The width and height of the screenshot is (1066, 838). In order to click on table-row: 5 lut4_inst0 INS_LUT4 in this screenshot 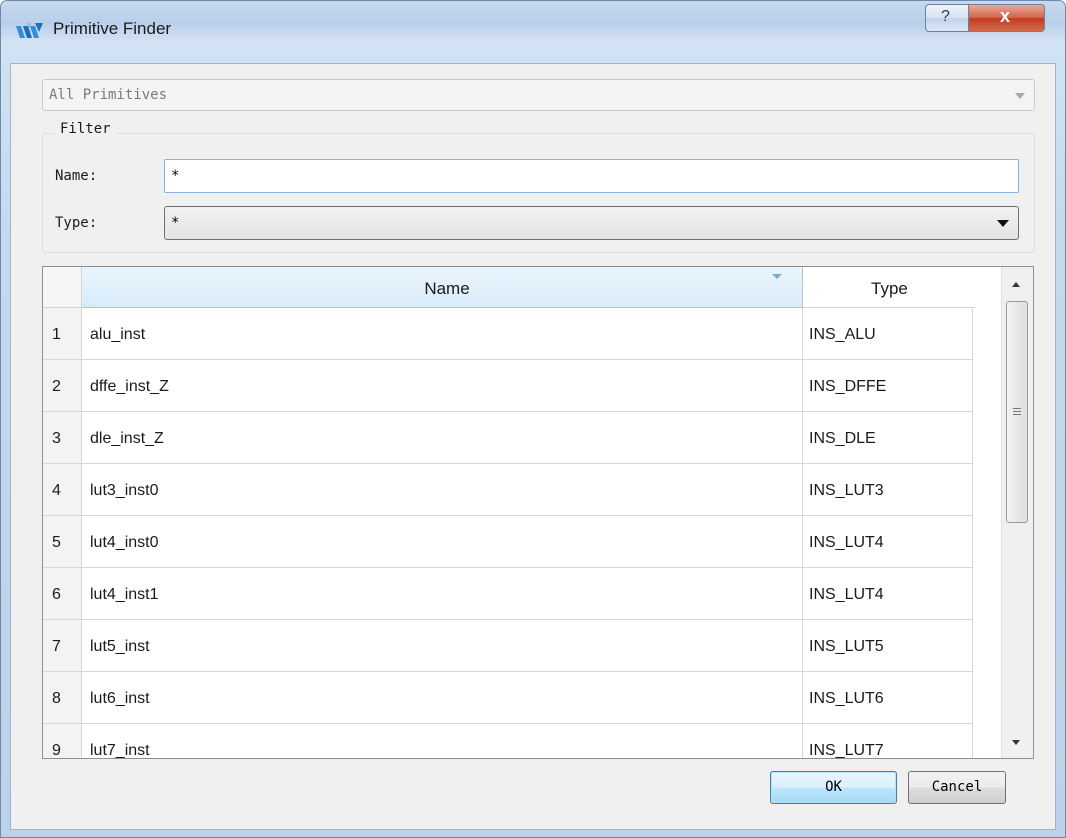, I will do `click(508, 542)`.